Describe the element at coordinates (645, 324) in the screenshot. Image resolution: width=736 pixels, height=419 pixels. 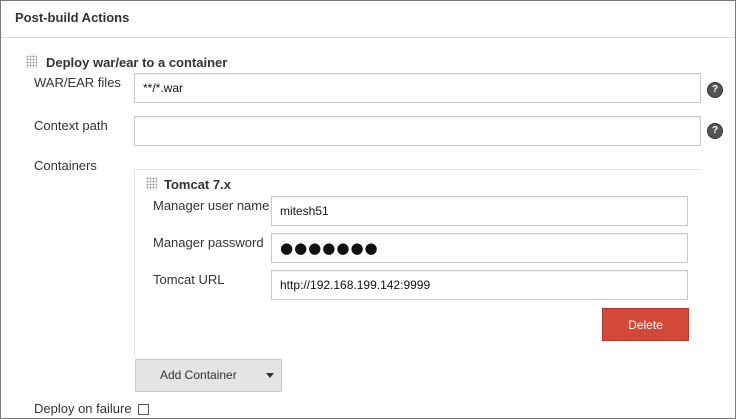
I see `delete-button: Delete` at that location.